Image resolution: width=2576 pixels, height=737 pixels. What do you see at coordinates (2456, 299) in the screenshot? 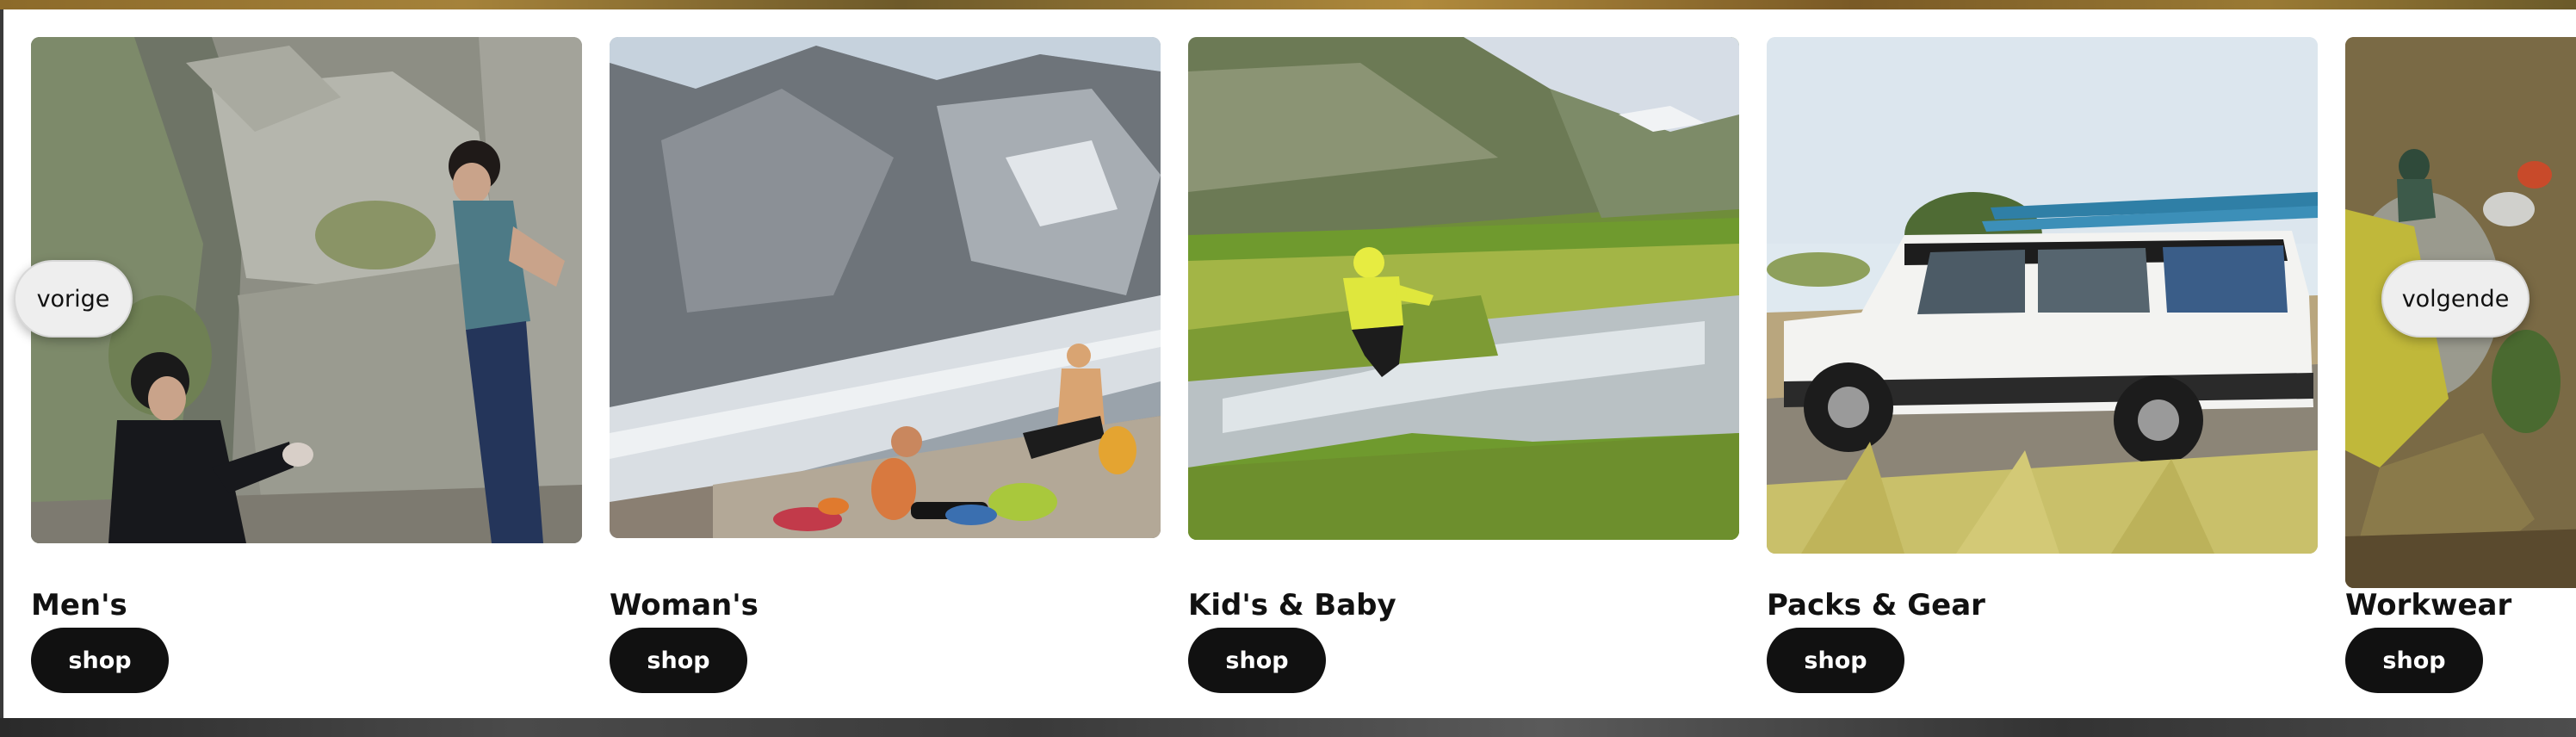
I see `carousel-next-button: volgende` at bounding box center [2456, 299].